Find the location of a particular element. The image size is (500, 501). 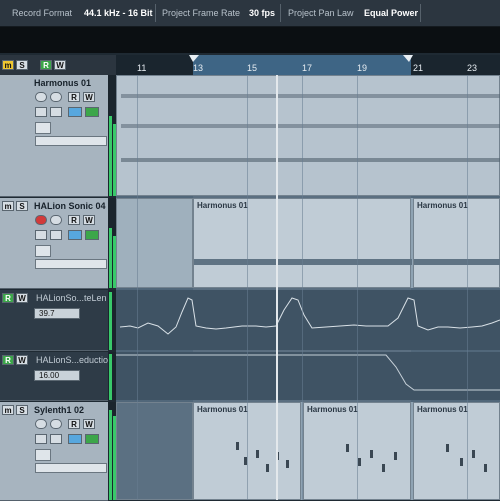

record-format-label: Record Format is located at coordinates (42, 13).